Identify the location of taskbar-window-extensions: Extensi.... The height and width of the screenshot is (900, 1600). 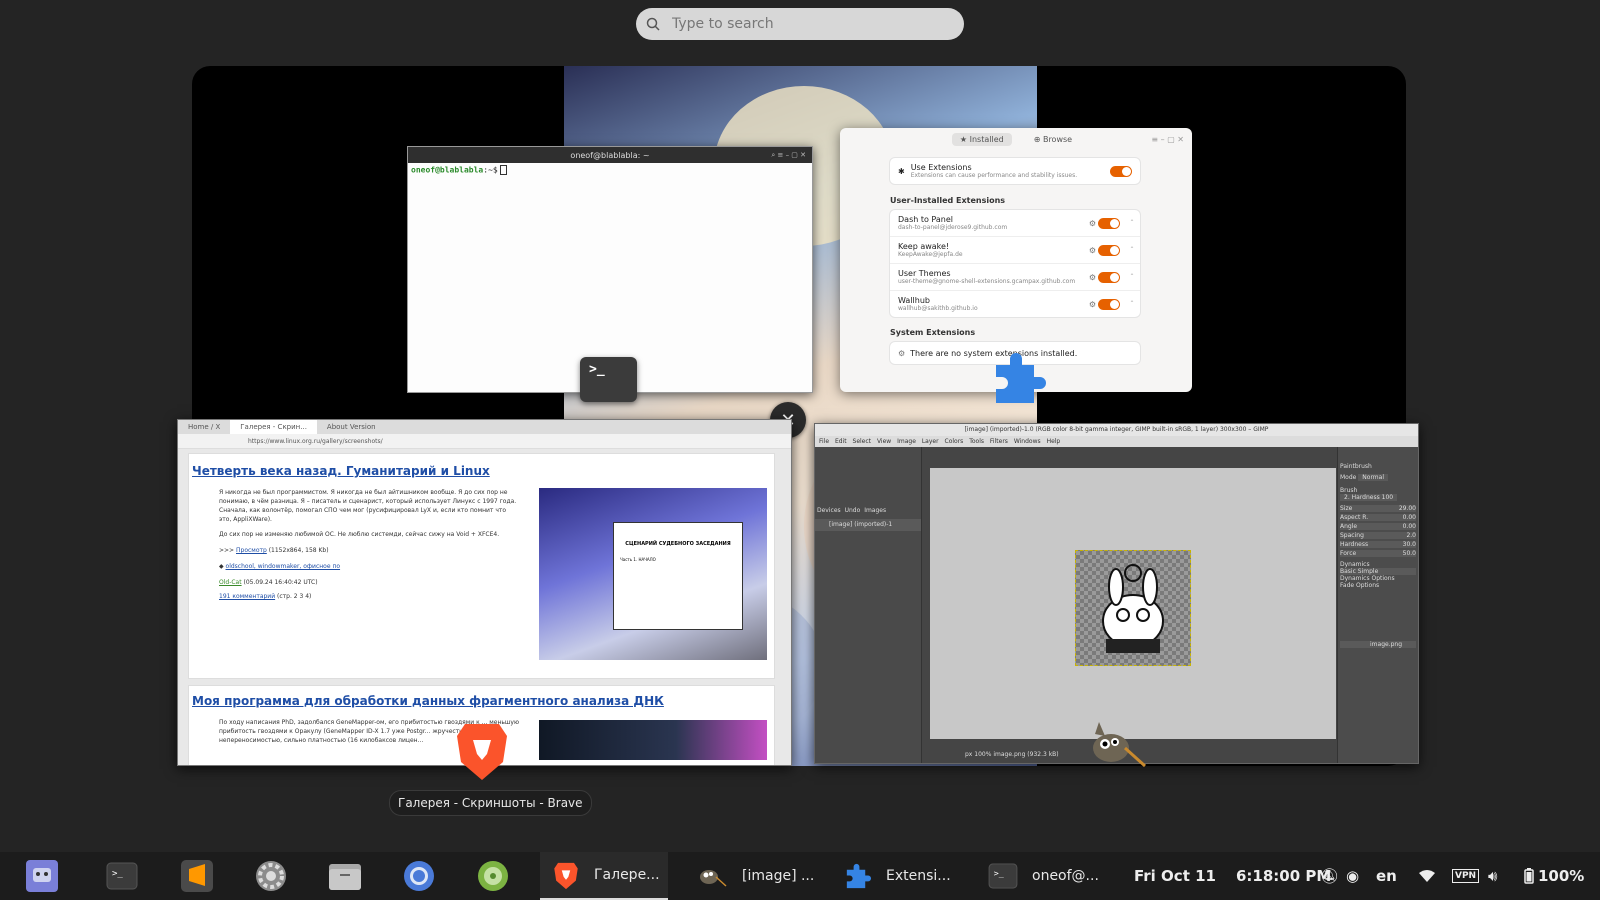
(895, 876).